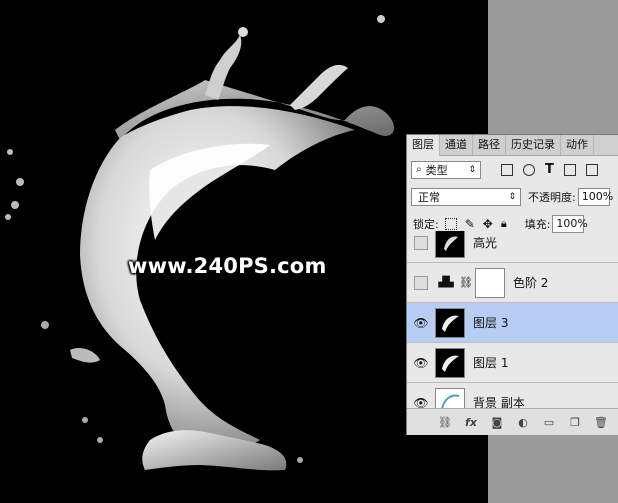 The width and height of the screenshot is (618, 503). Describe the element at coordinates (570, 223) in the screenshot. I see `fill-input: 100%` at that location.